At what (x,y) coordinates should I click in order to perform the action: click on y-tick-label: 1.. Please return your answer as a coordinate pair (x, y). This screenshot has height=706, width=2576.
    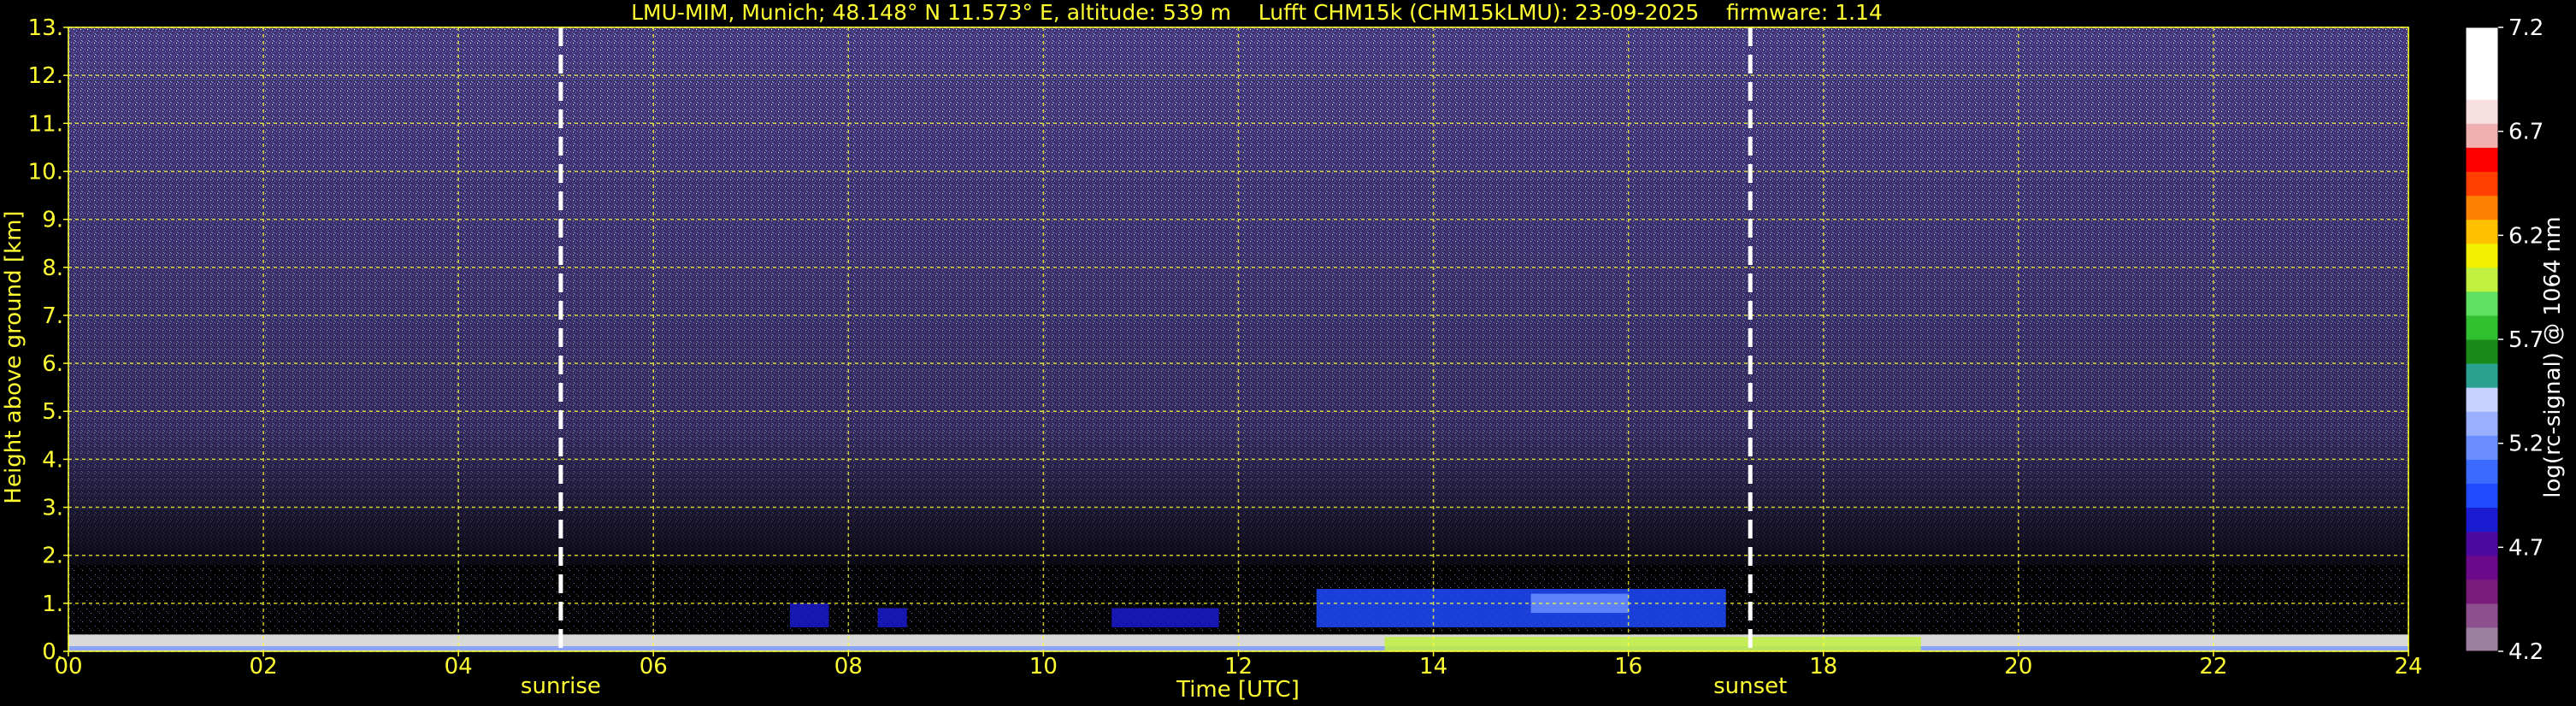
    Looking at the image, I should click on (52, 604).